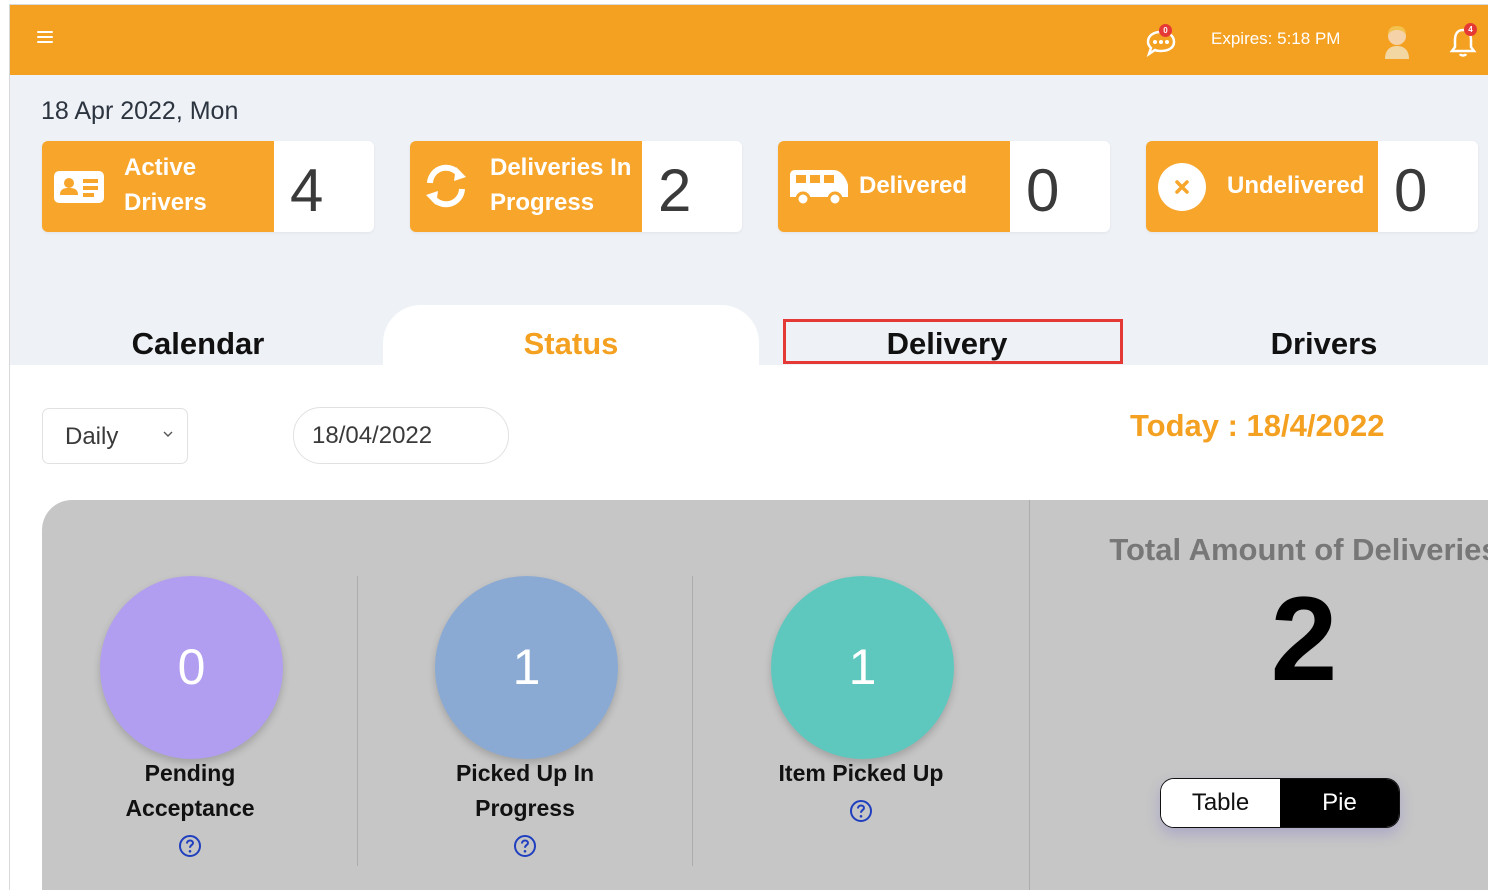 Image resolution: width=1488 pixels, height=890 pixels. What do you see at coordinates (1470, 29) in the screenshot?
I see `bell-badge: 4` at bounding box center [1470, 29].